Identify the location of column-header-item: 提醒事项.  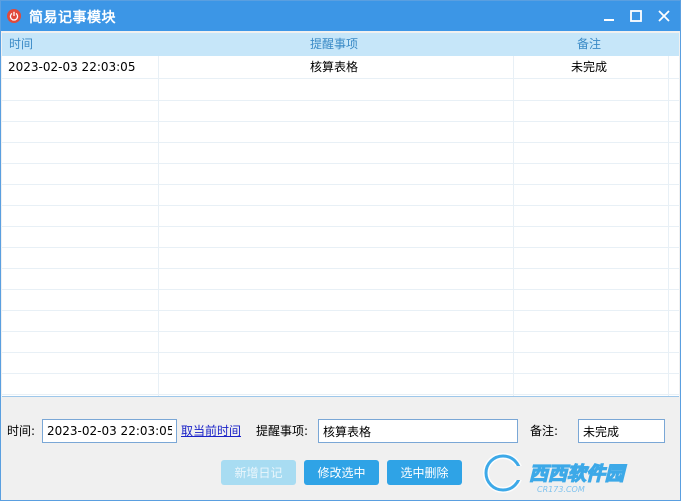
(334, 44).